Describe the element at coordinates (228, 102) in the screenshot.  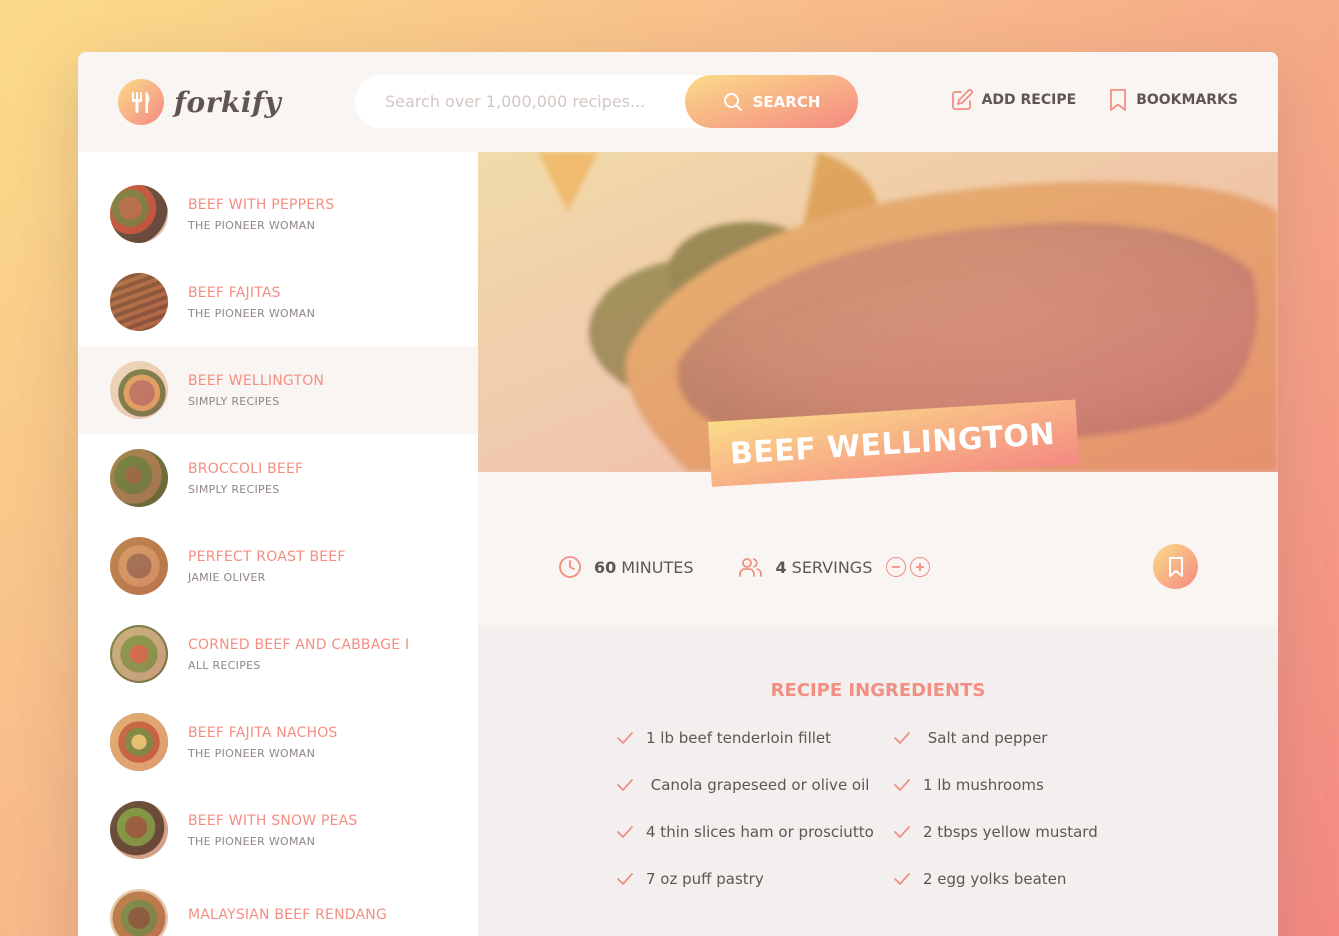
I see `logo-text: forkify` at that location.